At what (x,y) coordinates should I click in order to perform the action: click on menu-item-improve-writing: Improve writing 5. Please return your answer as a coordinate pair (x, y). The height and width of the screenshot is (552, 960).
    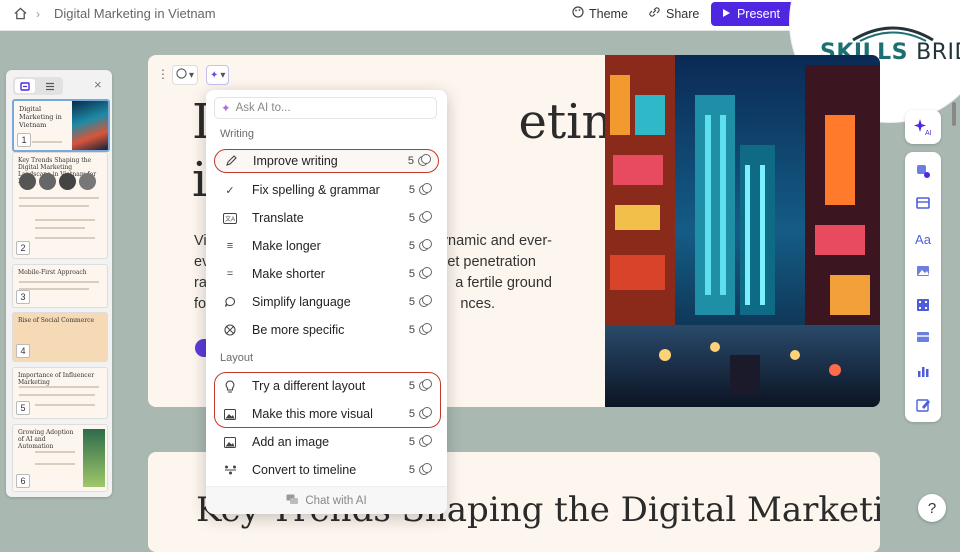
    Looking at the image, I should click on (326, 161).